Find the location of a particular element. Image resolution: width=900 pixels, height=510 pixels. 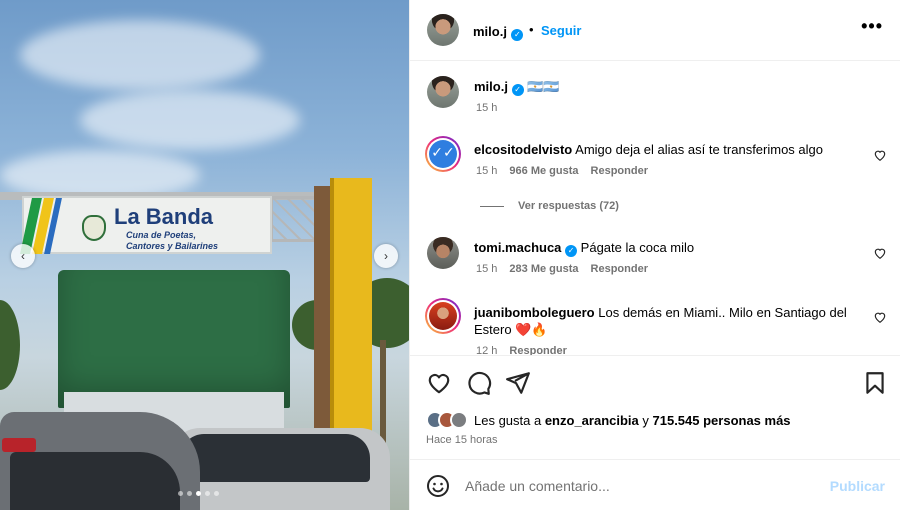

post-header: milo.j ✓ • Seguir ••• is located at coordinates (655, 30).